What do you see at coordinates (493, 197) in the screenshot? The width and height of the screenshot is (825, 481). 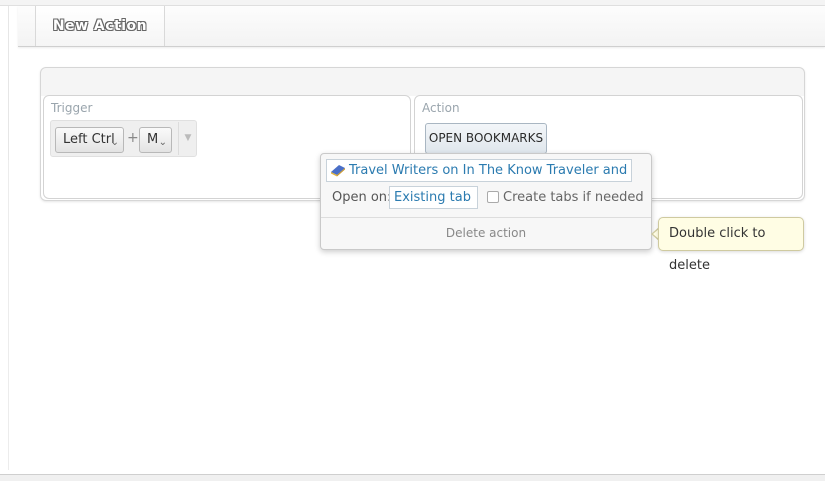 I see `create-tabs-checkbox` at bounding box center [493, 197].